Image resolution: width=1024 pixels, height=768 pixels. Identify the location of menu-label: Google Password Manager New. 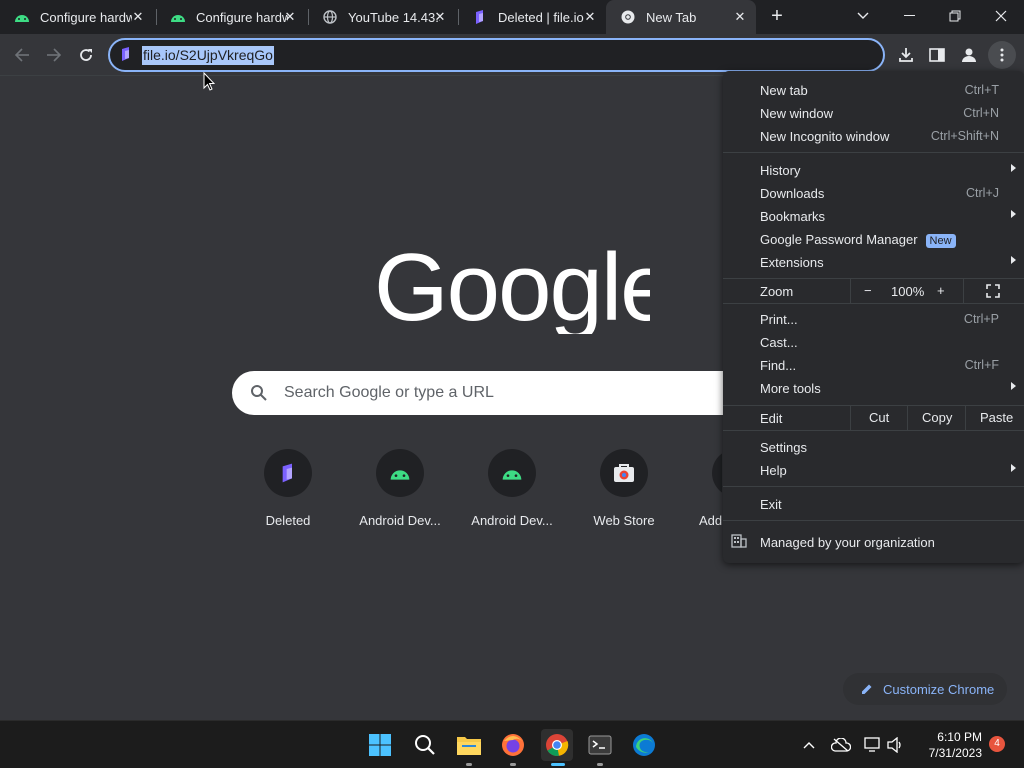
(858, 240).